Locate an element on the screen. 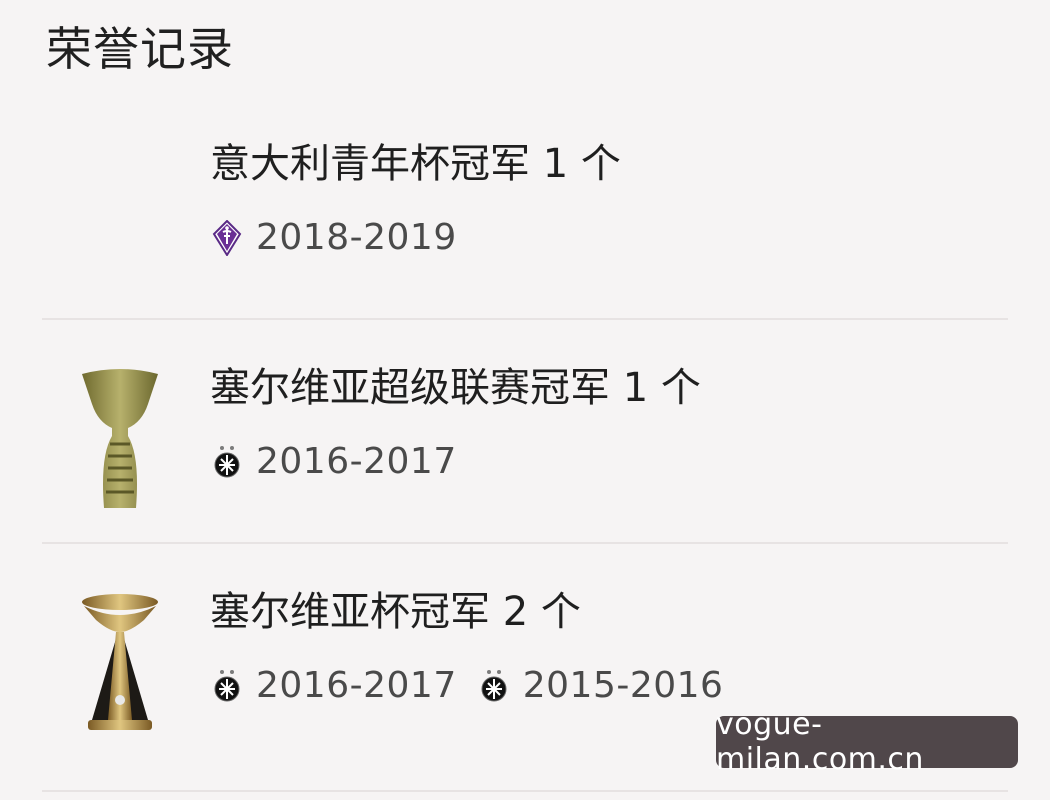 The width and height of the screenshot is (1050, 800). seasons-list: 2016-2017 2015-2016 is located at coordinates (467, 686).